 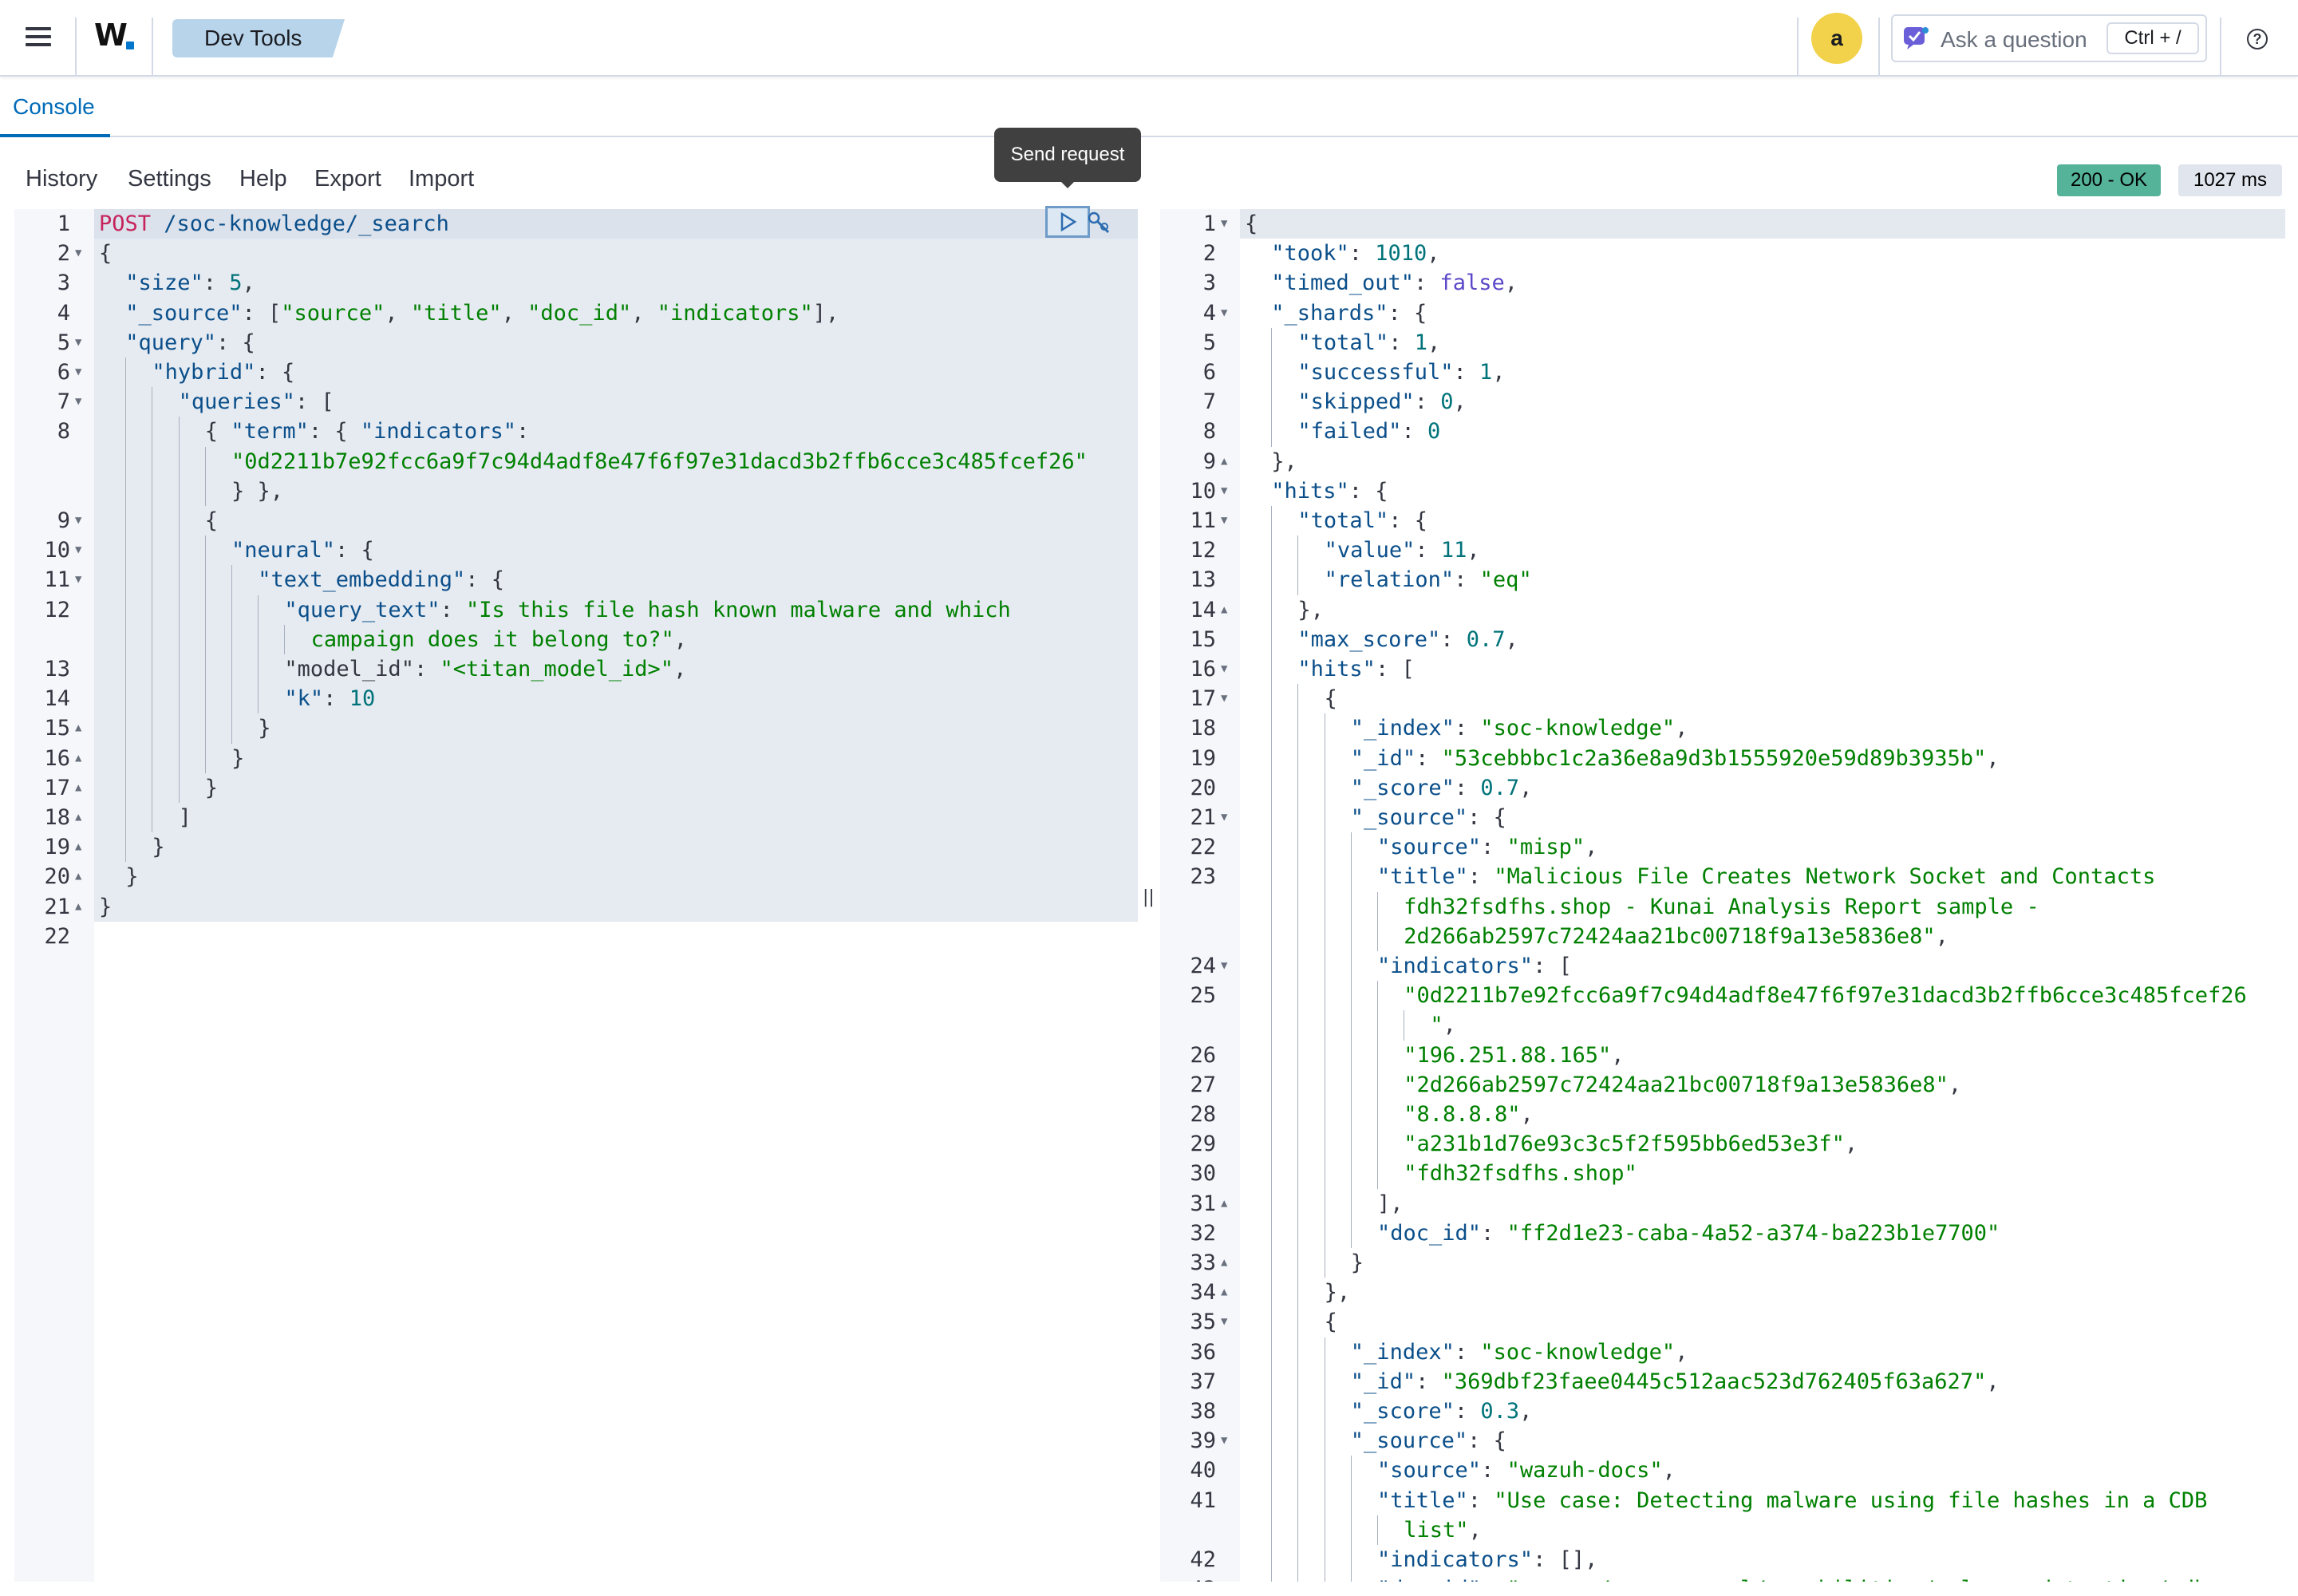 What do you see at coordinates (1067, 222) in the screenshot?
I see `send-request-button` at bounding box center [1067, 222].